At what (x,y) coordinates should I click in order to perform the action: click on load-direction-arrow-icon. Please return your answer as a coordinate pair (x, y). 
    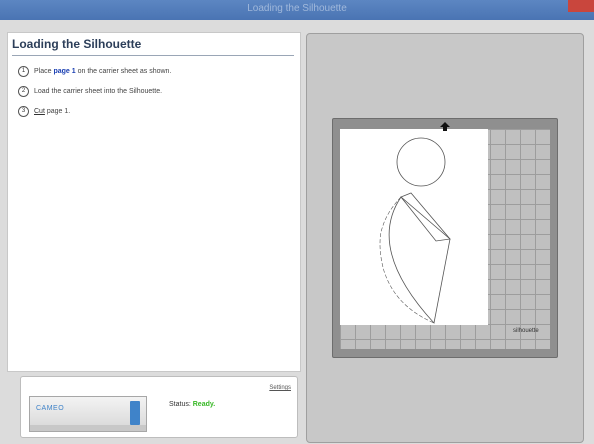
    Looking at the image, I should click on (445, 126).